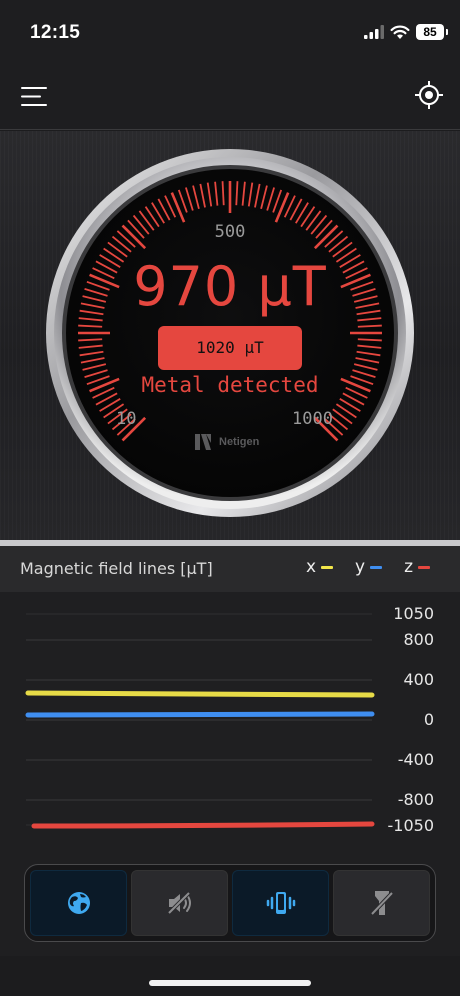 The width and height of the screenshot is (460, 996). I want to click on vibrate-button, so click(280, 903).